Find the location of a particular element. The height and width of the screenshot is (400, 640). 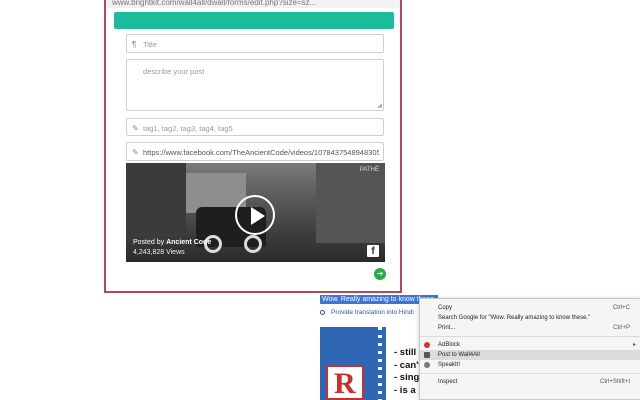

logo-r: R is located at coordinates (345, 382).